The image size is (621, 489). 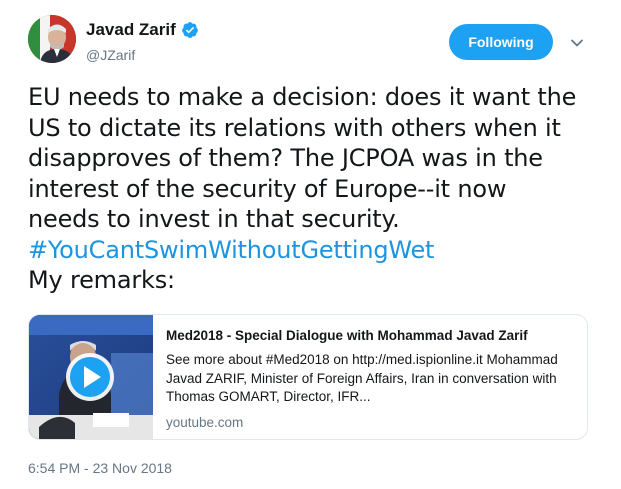 I want to click on hashtag-link: #YouCantSwimWithoutGettingWet, so click(x=318, y=250).